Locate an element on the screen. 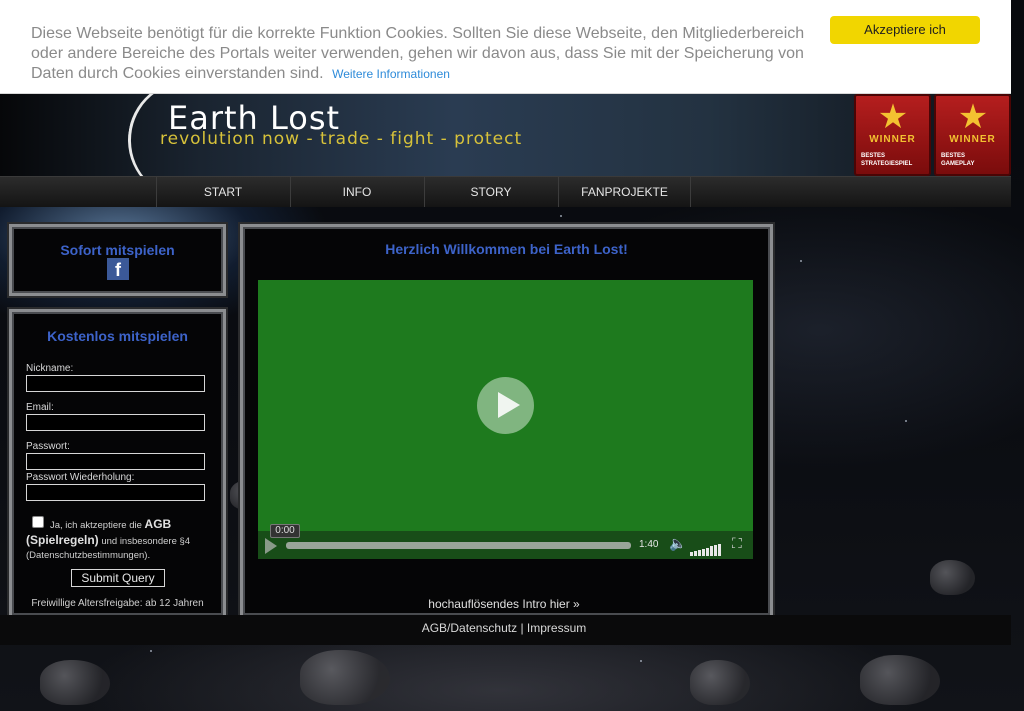 The image size is (1024, 711). award-category: BESTES STRATEGIESPIEL is located at coordinates (886, 160).